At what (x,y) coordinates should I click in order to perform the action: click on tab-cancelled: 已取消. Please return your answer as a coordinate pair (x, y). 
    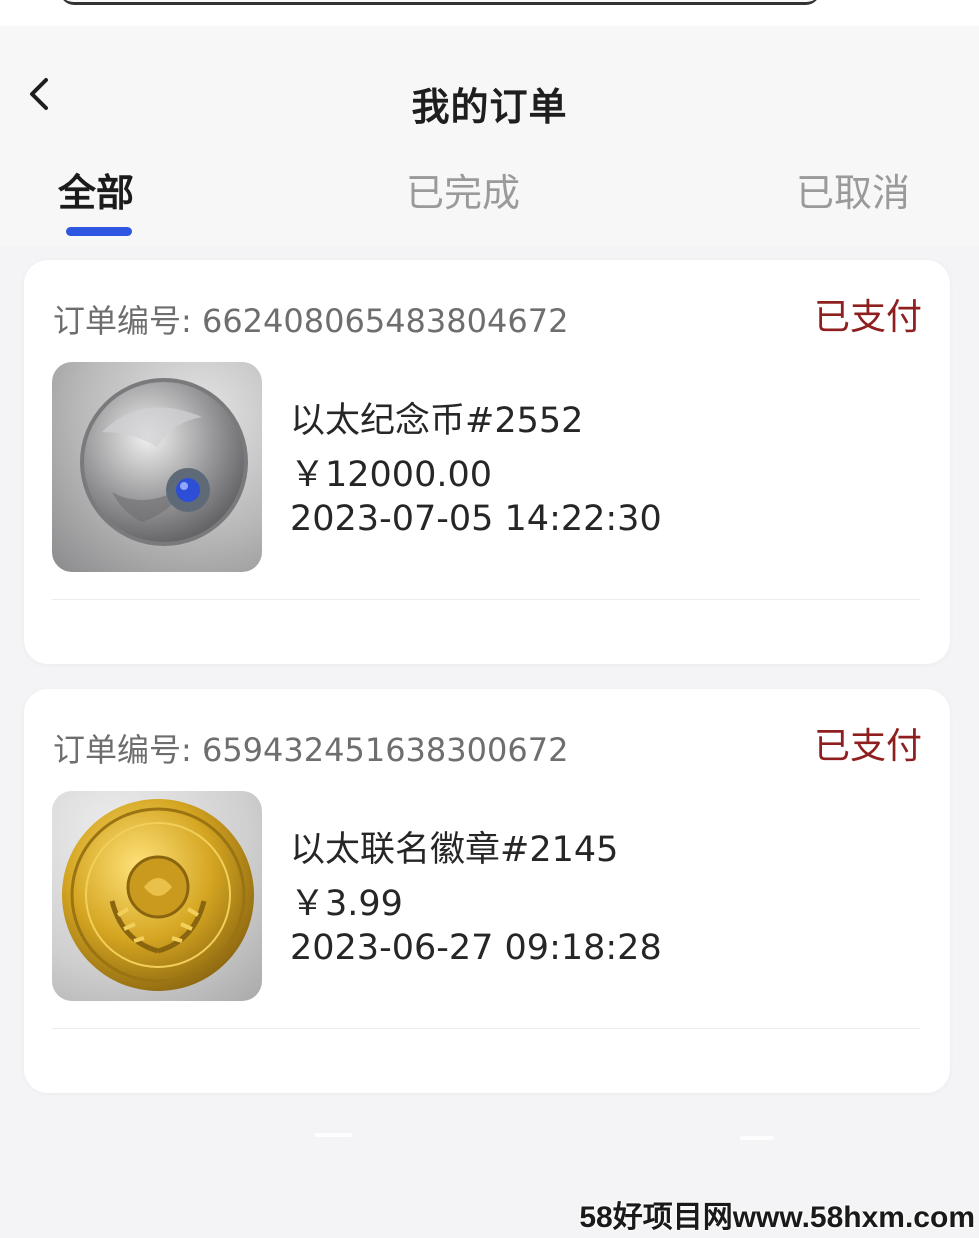
    Looking at the image, I should click on (853, 189).